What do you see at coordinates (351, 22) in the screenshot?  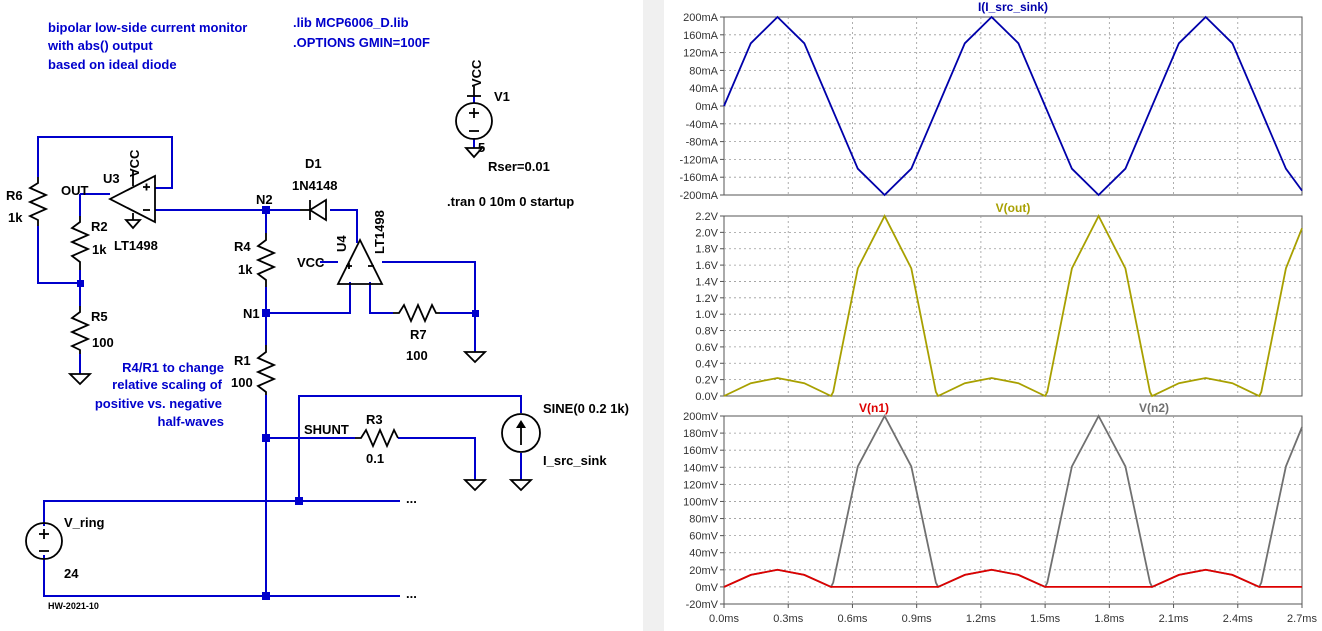 I see `lib-directive: .lib MCP6006_D.lib` at bounding box center [351, 22].